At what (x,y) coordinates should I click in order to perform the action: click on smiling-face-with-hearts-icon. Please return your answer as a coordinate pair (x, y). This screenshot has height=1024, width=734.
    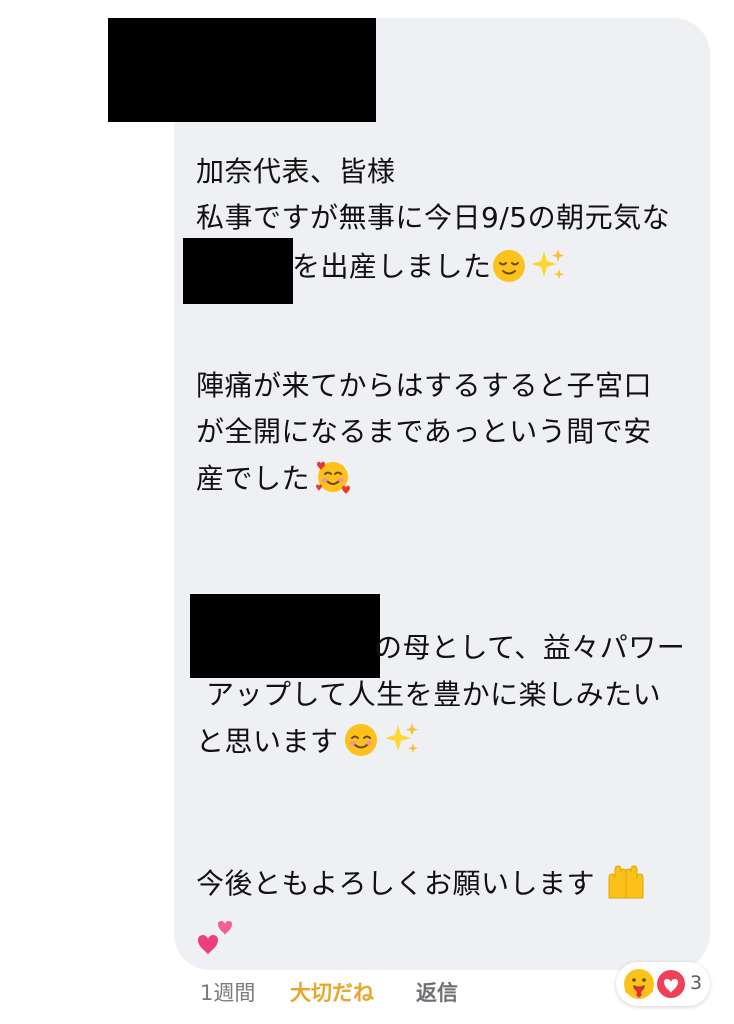
    Looking at the image, I should click on (333, 477).